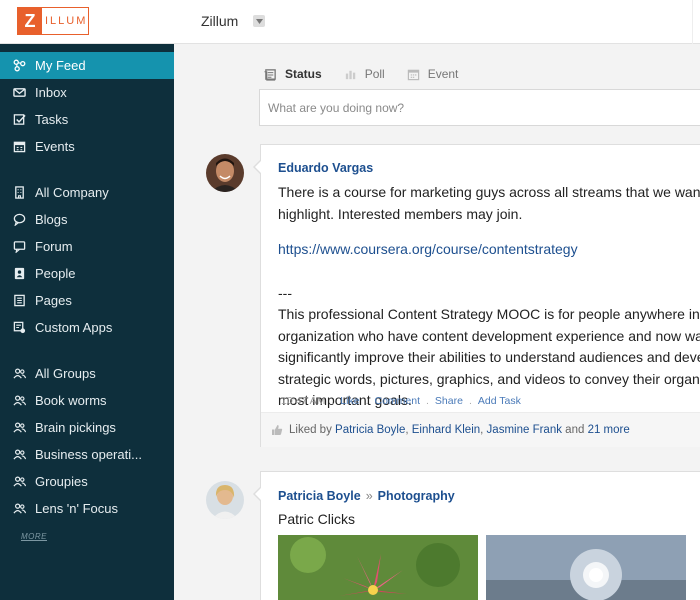  Describe the element at coordinates (370, 430) in the screenshot. I see `liker-link: Patricia Boyle` at that location.